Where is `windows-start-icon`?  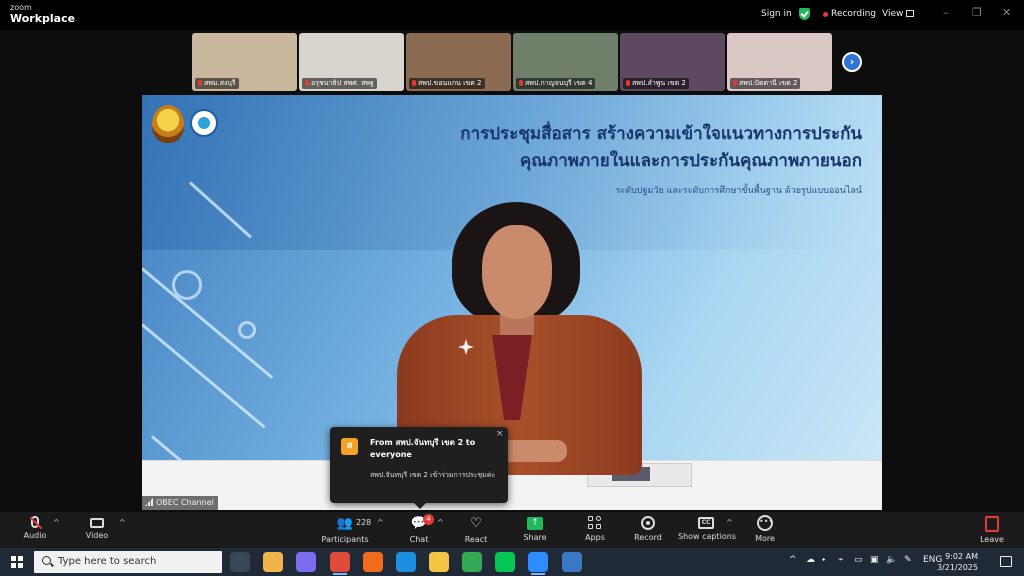 windows-start-icon is located at coordinates (17, 562).